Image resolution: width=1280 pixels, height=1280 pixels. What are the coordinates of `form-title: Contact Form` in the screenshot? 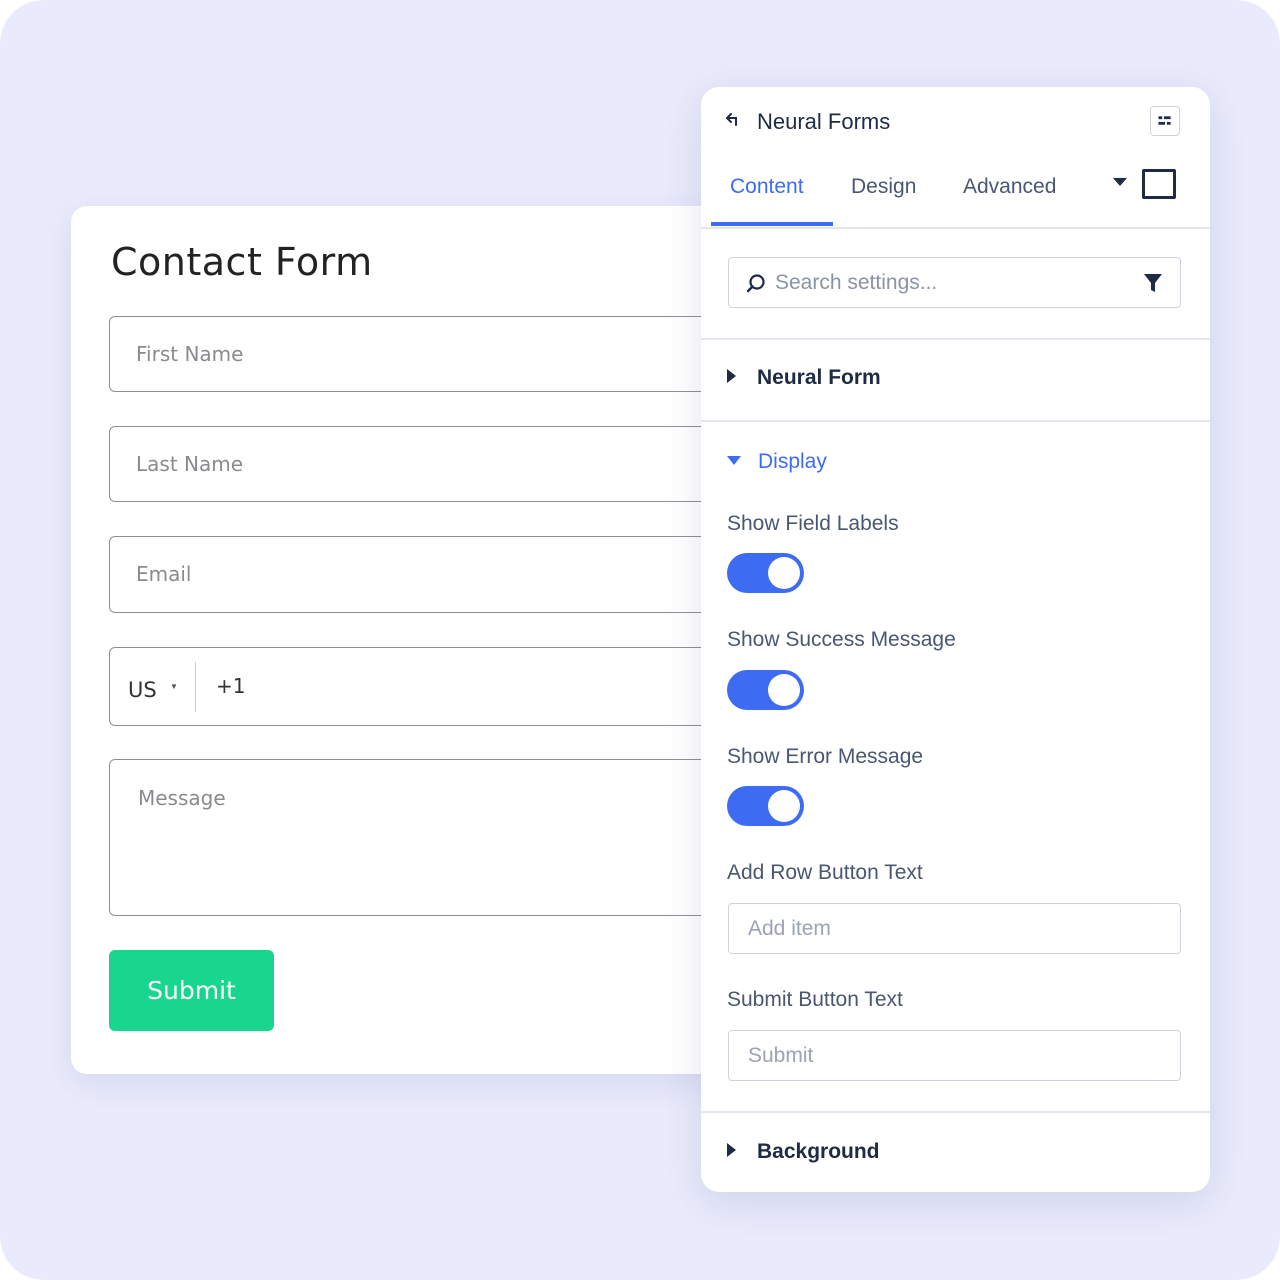 It's located at (242, 262).